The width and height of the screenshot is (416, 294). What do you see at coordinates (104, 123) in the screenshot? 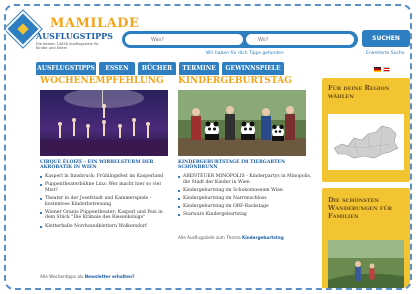
I see `weekly-image` at bounding box center [104, 123].